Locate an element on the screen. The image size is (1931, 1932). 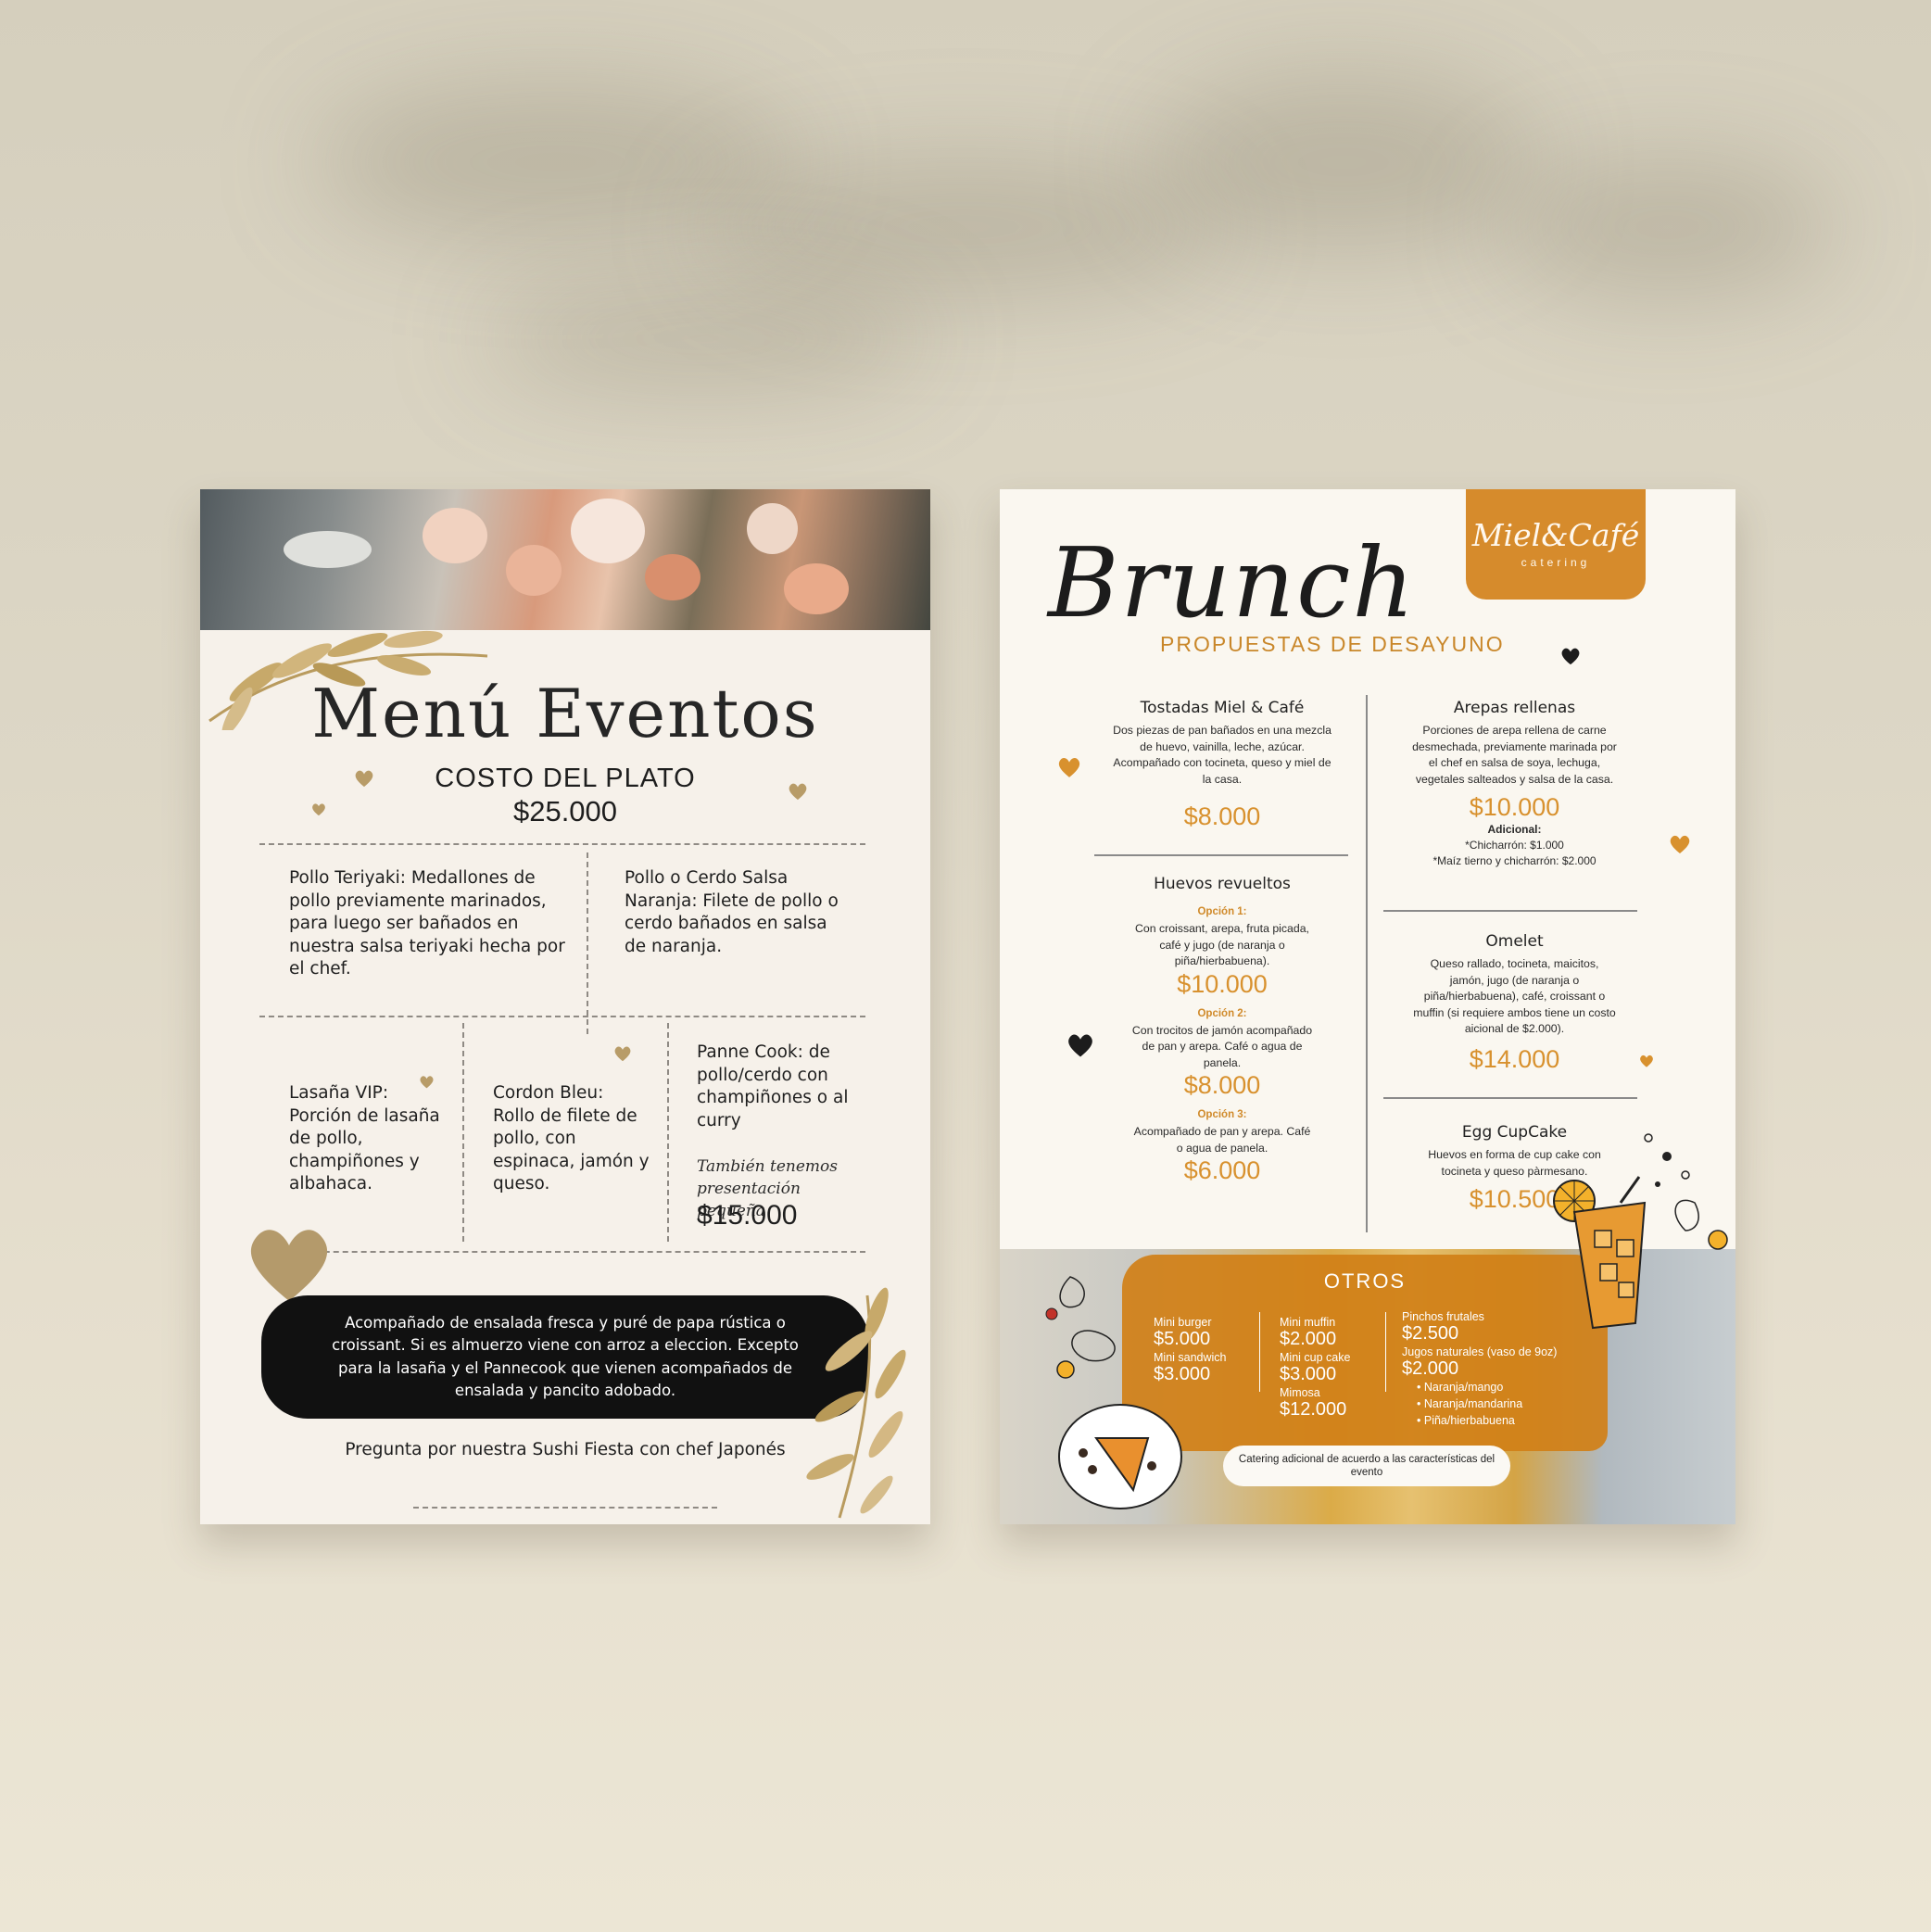
otros-item-name: Mini muffin is located at coordinates (1308, 1322).